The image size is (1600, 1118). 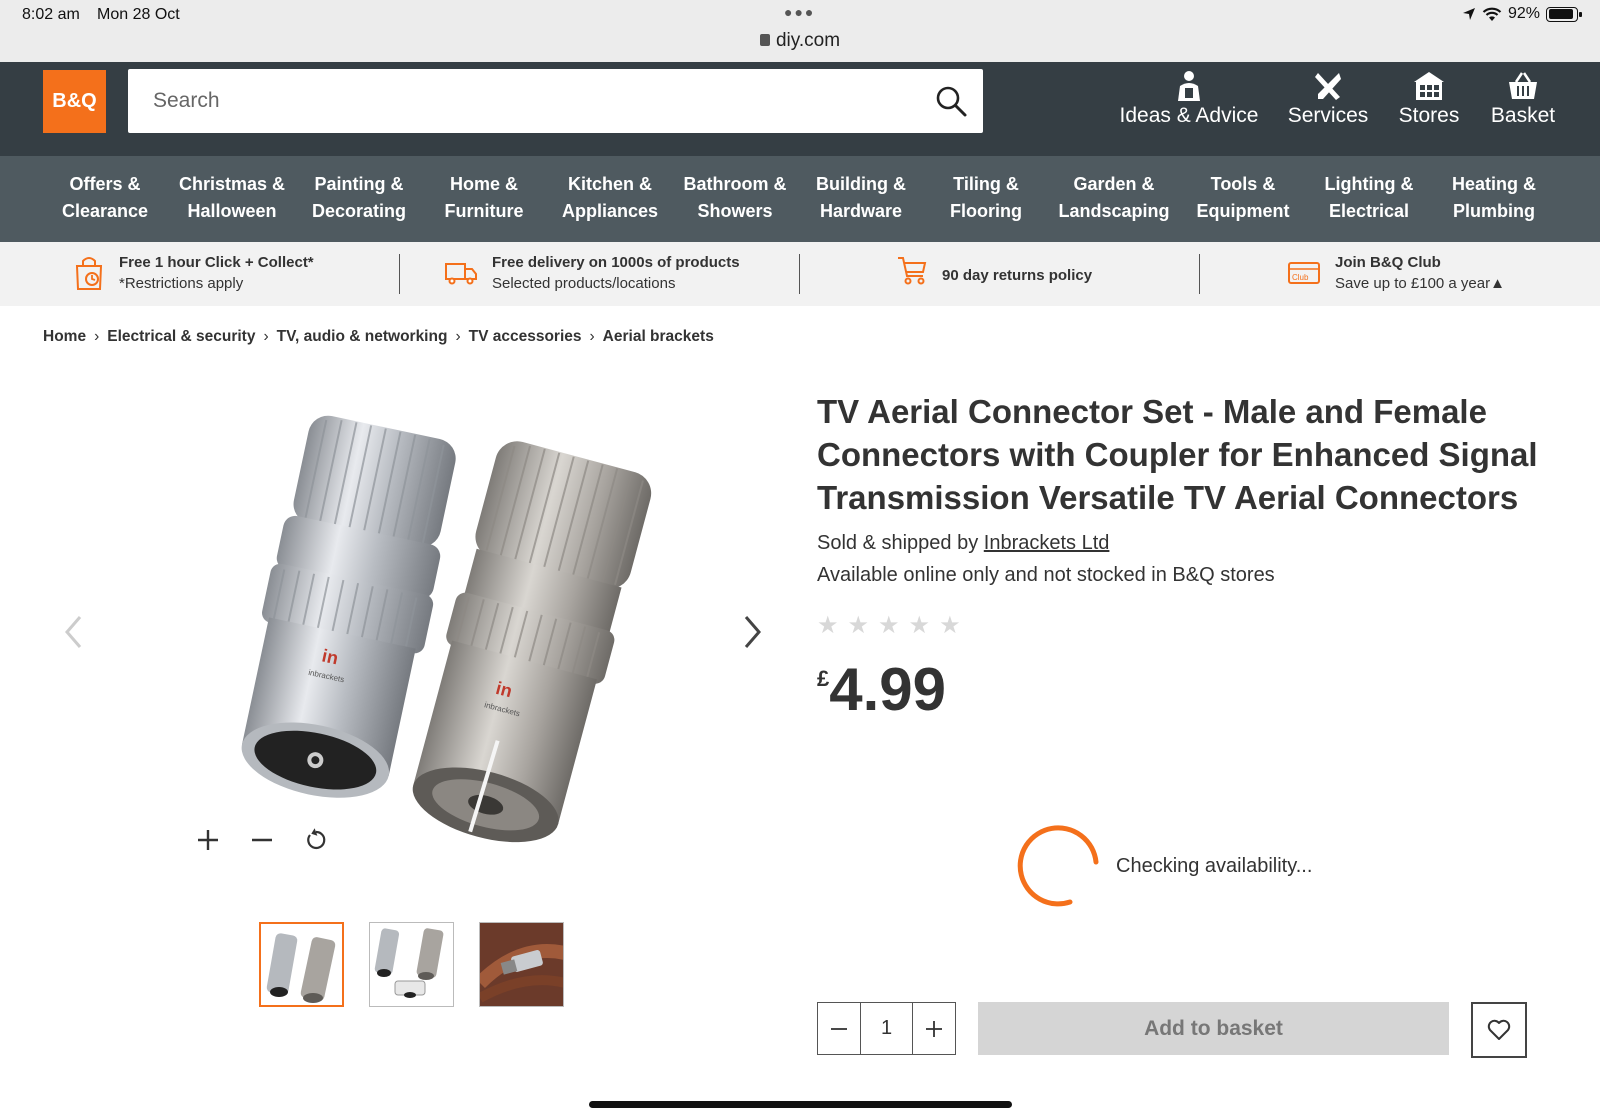 What do you see at coordinates (1243, 198) in the screenshot?
I see `category-tools-equipment: Tools & Equipment` at bounding box center [1243, 198].